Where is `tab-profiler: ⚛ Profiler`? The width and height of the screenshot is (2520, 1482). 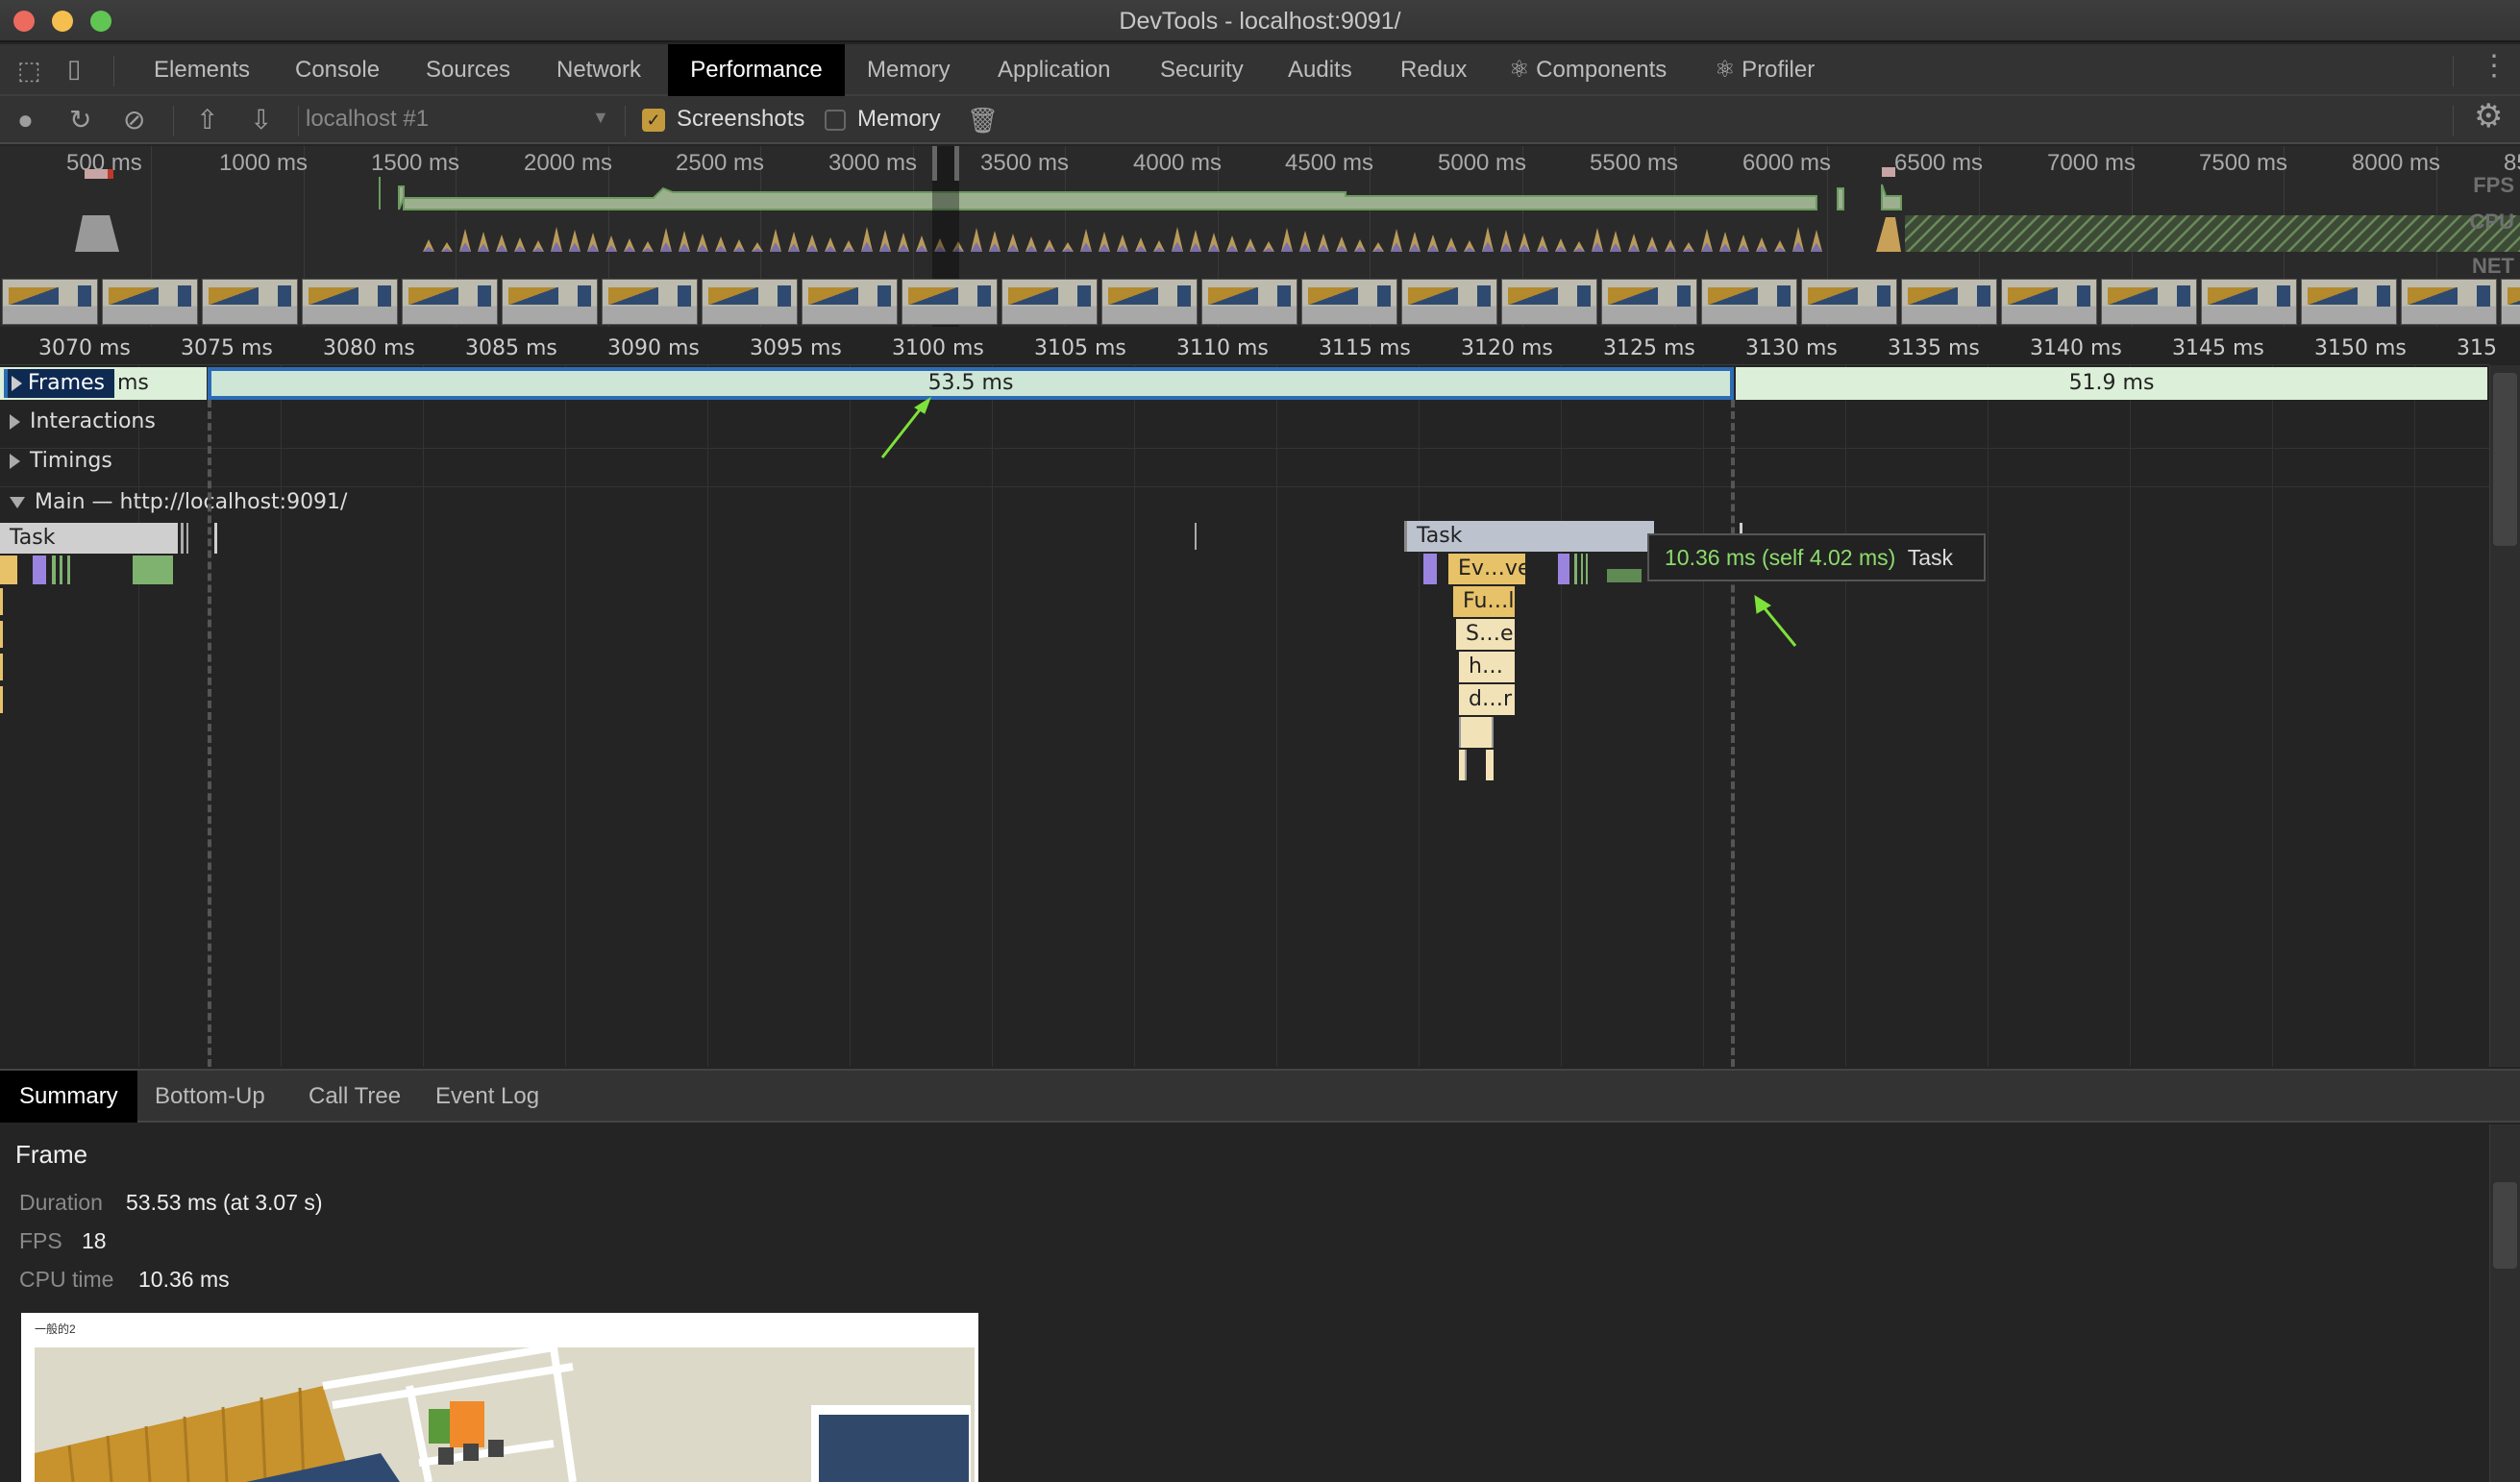 tab-profiler: ⚛ Profiler is located at coordinates (1765, 70).